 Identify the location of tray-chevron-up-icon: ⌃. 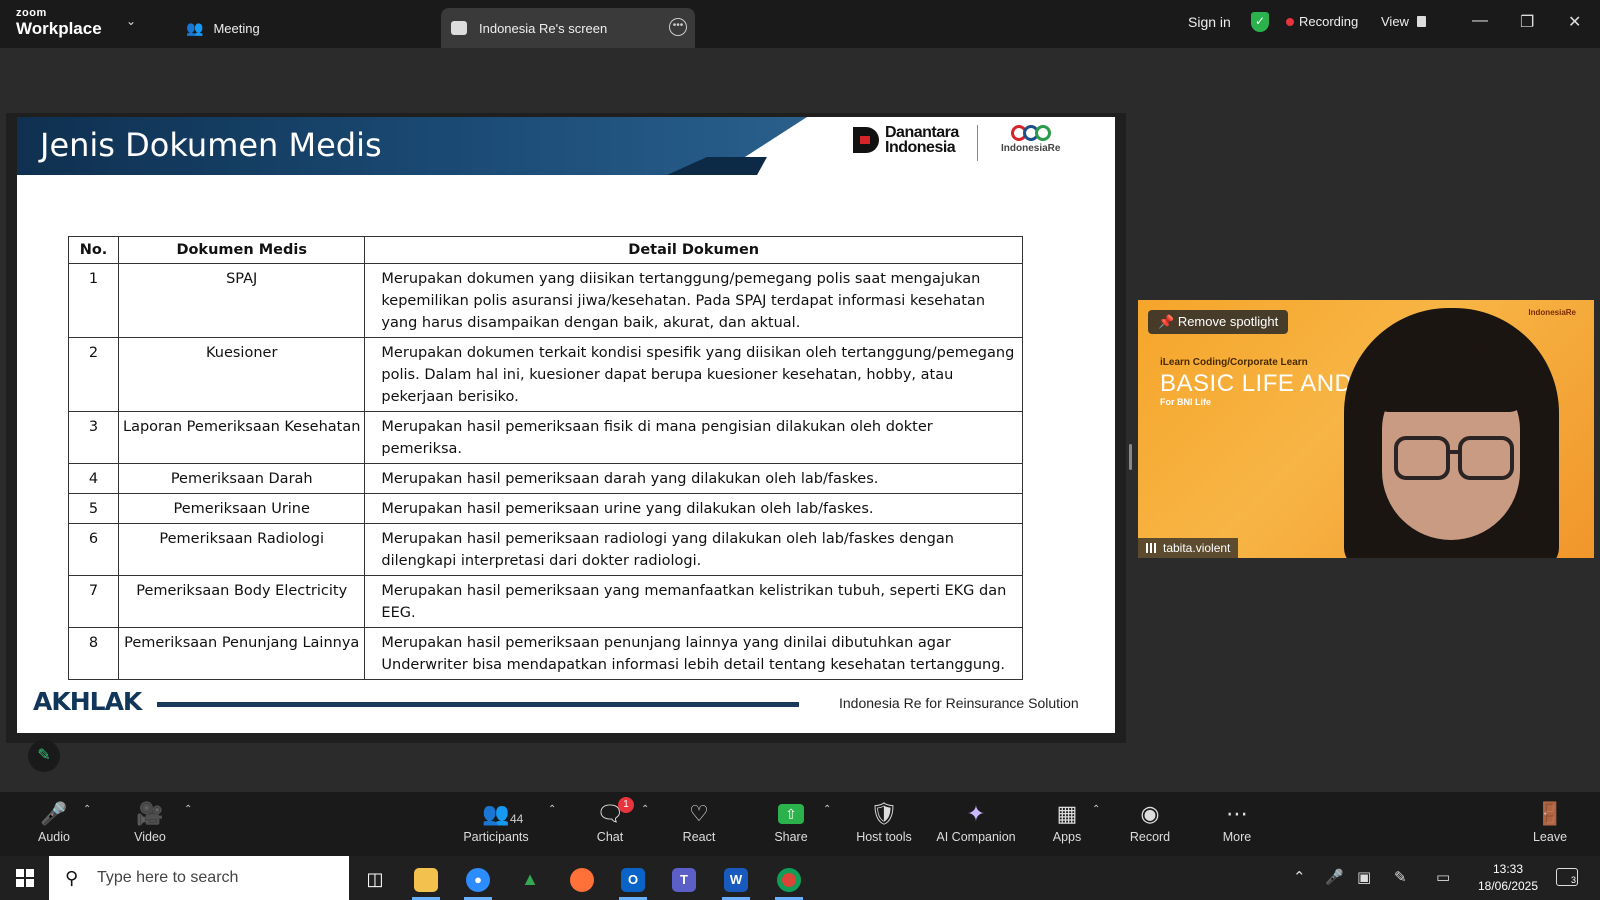
(1299, 877).